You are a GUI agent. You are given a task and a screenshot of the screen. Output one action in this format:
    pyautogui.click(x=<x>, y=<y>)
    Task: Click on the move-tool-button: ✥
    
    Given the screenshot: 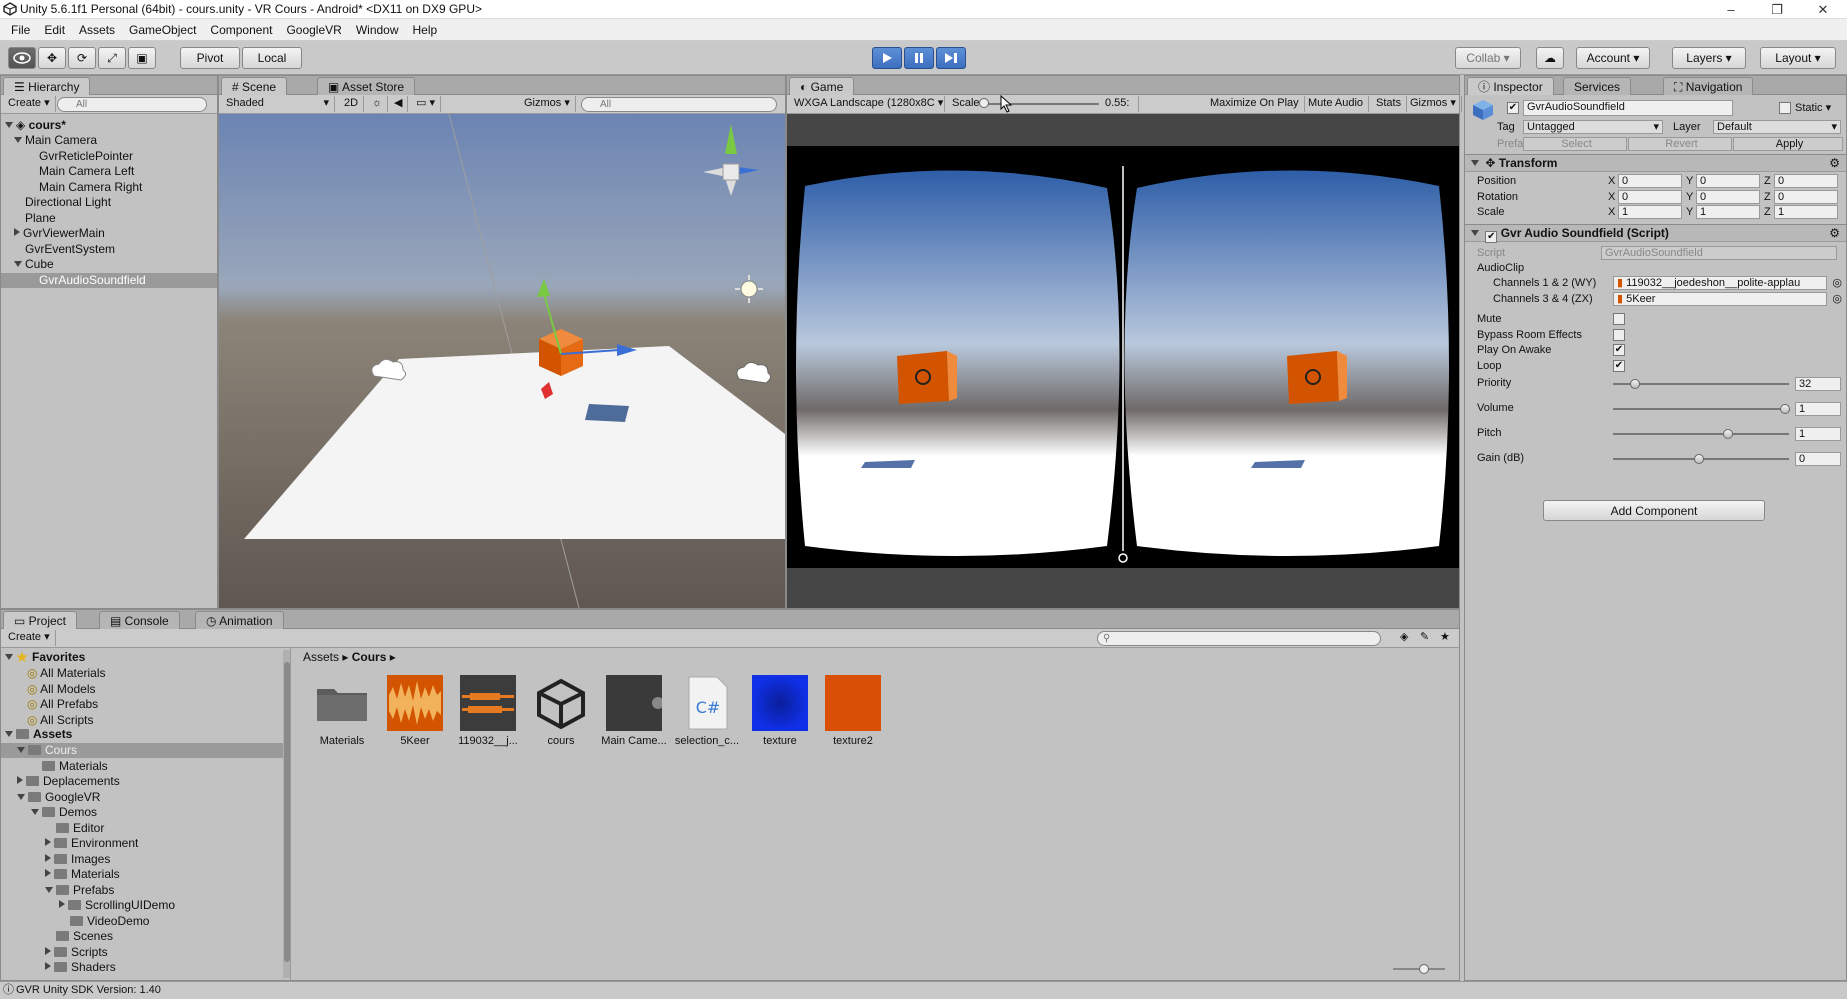 What is the action you would take?
    pyautogui.click(x=52, y=58)
    